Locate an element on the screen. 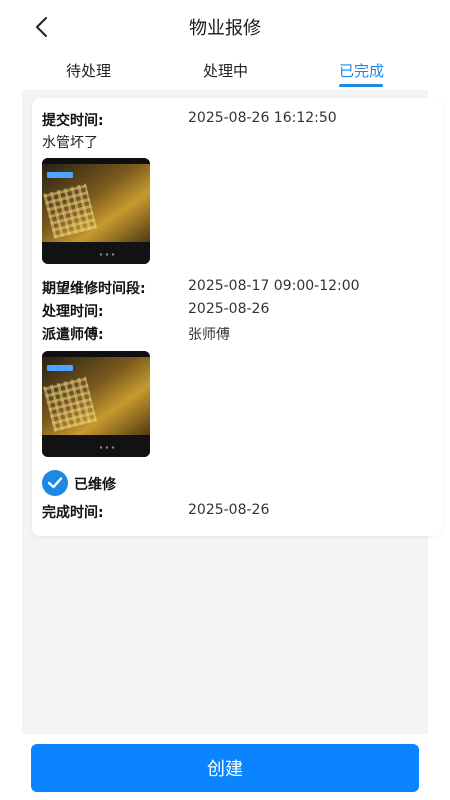  finish-time-value: 2025-08-26 is located at coordinates (229, 510).